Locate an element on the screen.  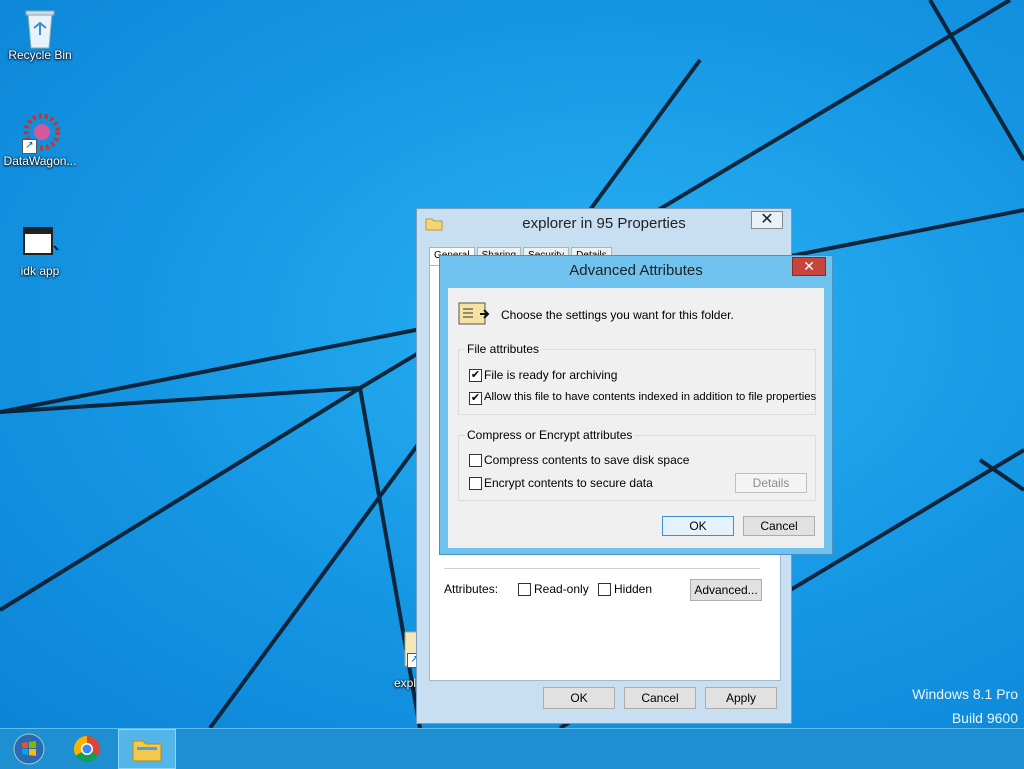
desktop-icon-label: idk app is located at coordinates (40, 271).